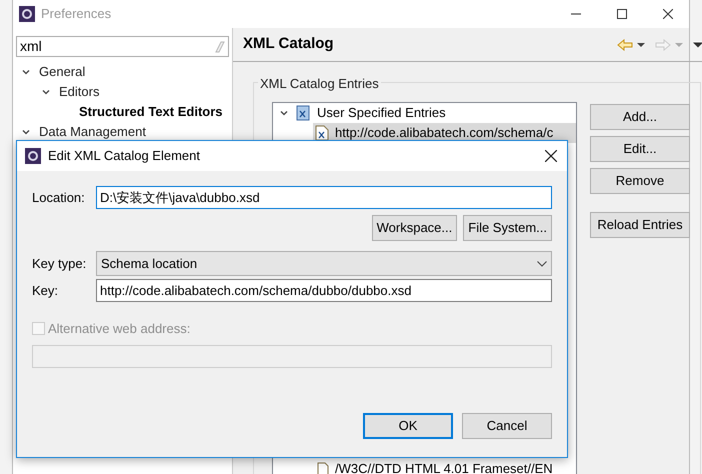 The height and width of the screenshot is (474, 702). Describe the element at coordinates (151, 112) in the screenshot. I see `tree-item: Structured Text Editors` at that location.